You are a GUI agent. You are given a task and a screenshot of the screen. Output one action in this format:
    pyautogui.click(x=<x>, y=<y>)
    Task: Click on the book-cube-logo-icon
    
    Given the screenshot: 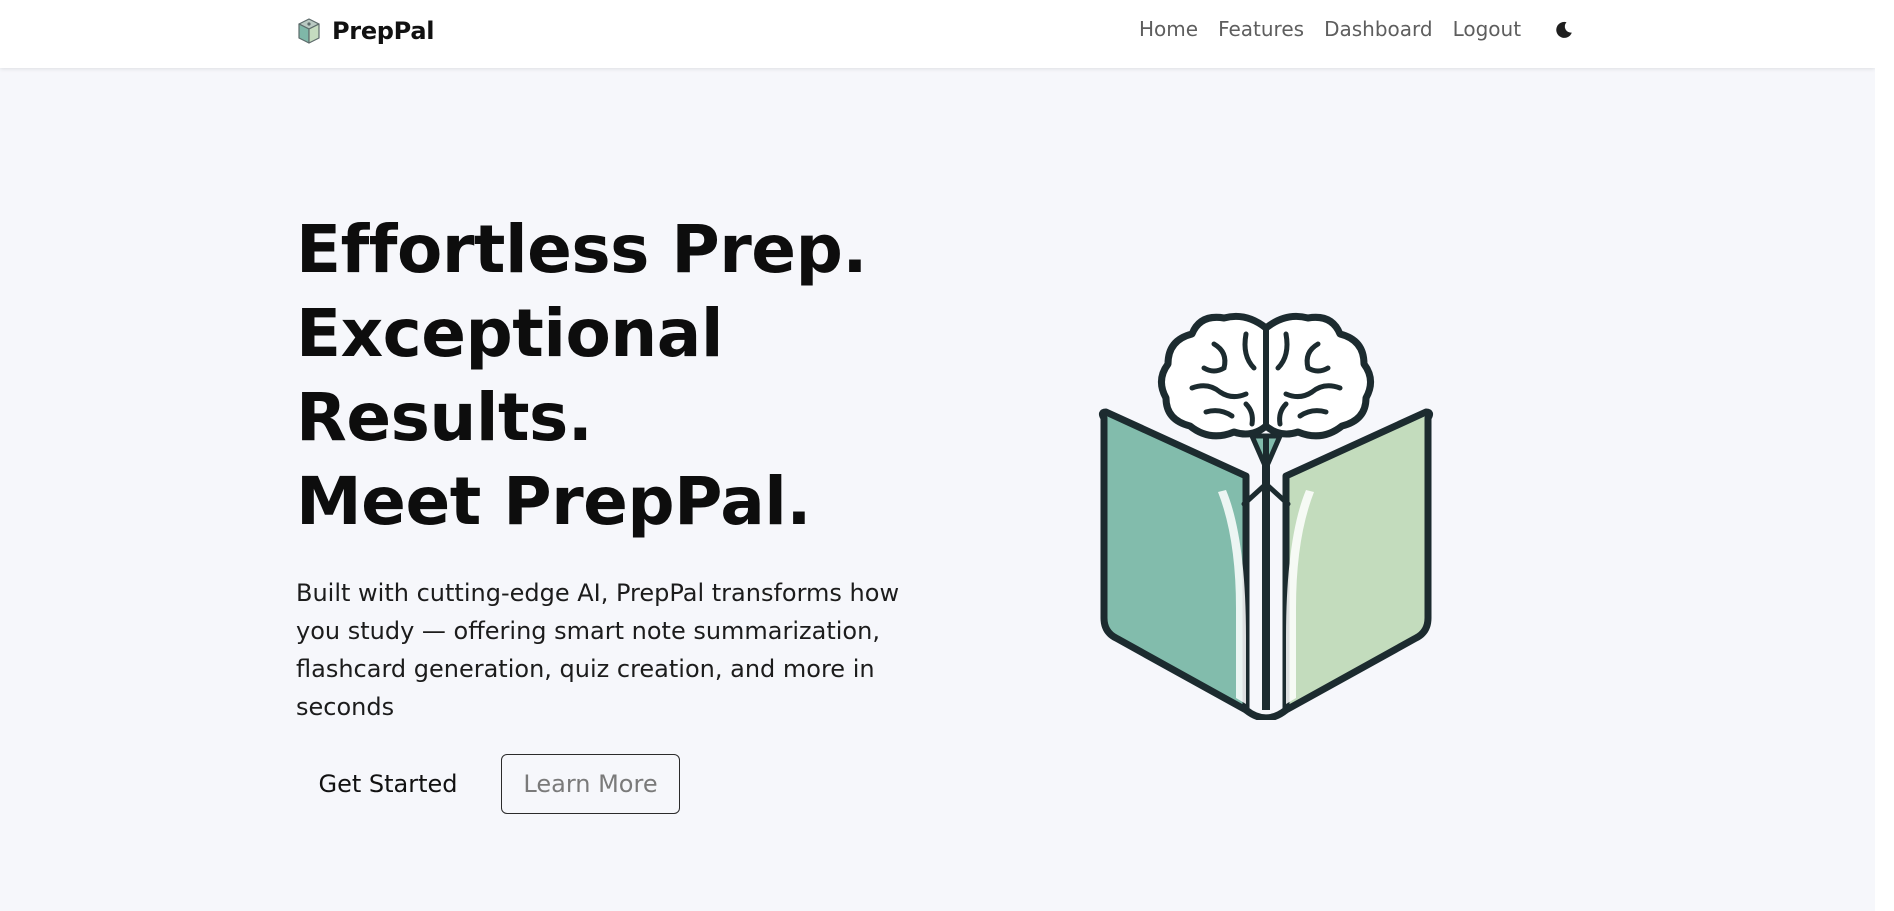 What is the action you would take?
    pyautogui.click(x=309, y=31)
    